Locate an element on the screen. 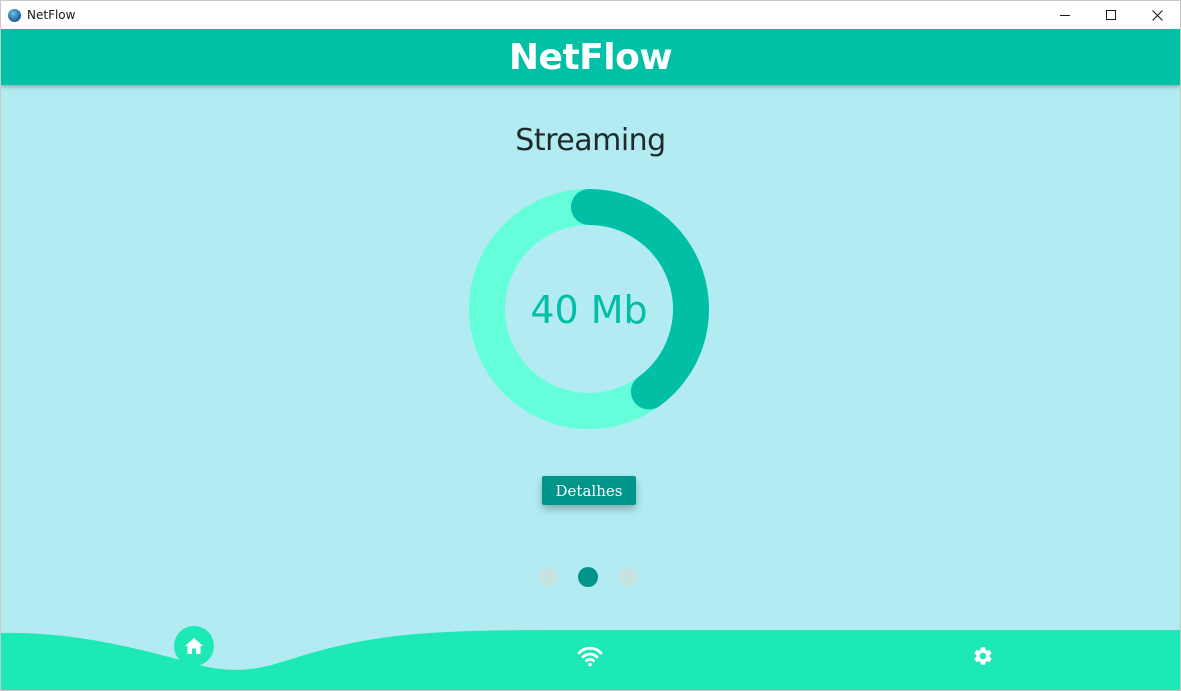 The width and height of the screenshot is (1181, 691). nav-wifi-button is located at coordinates (590, 656).